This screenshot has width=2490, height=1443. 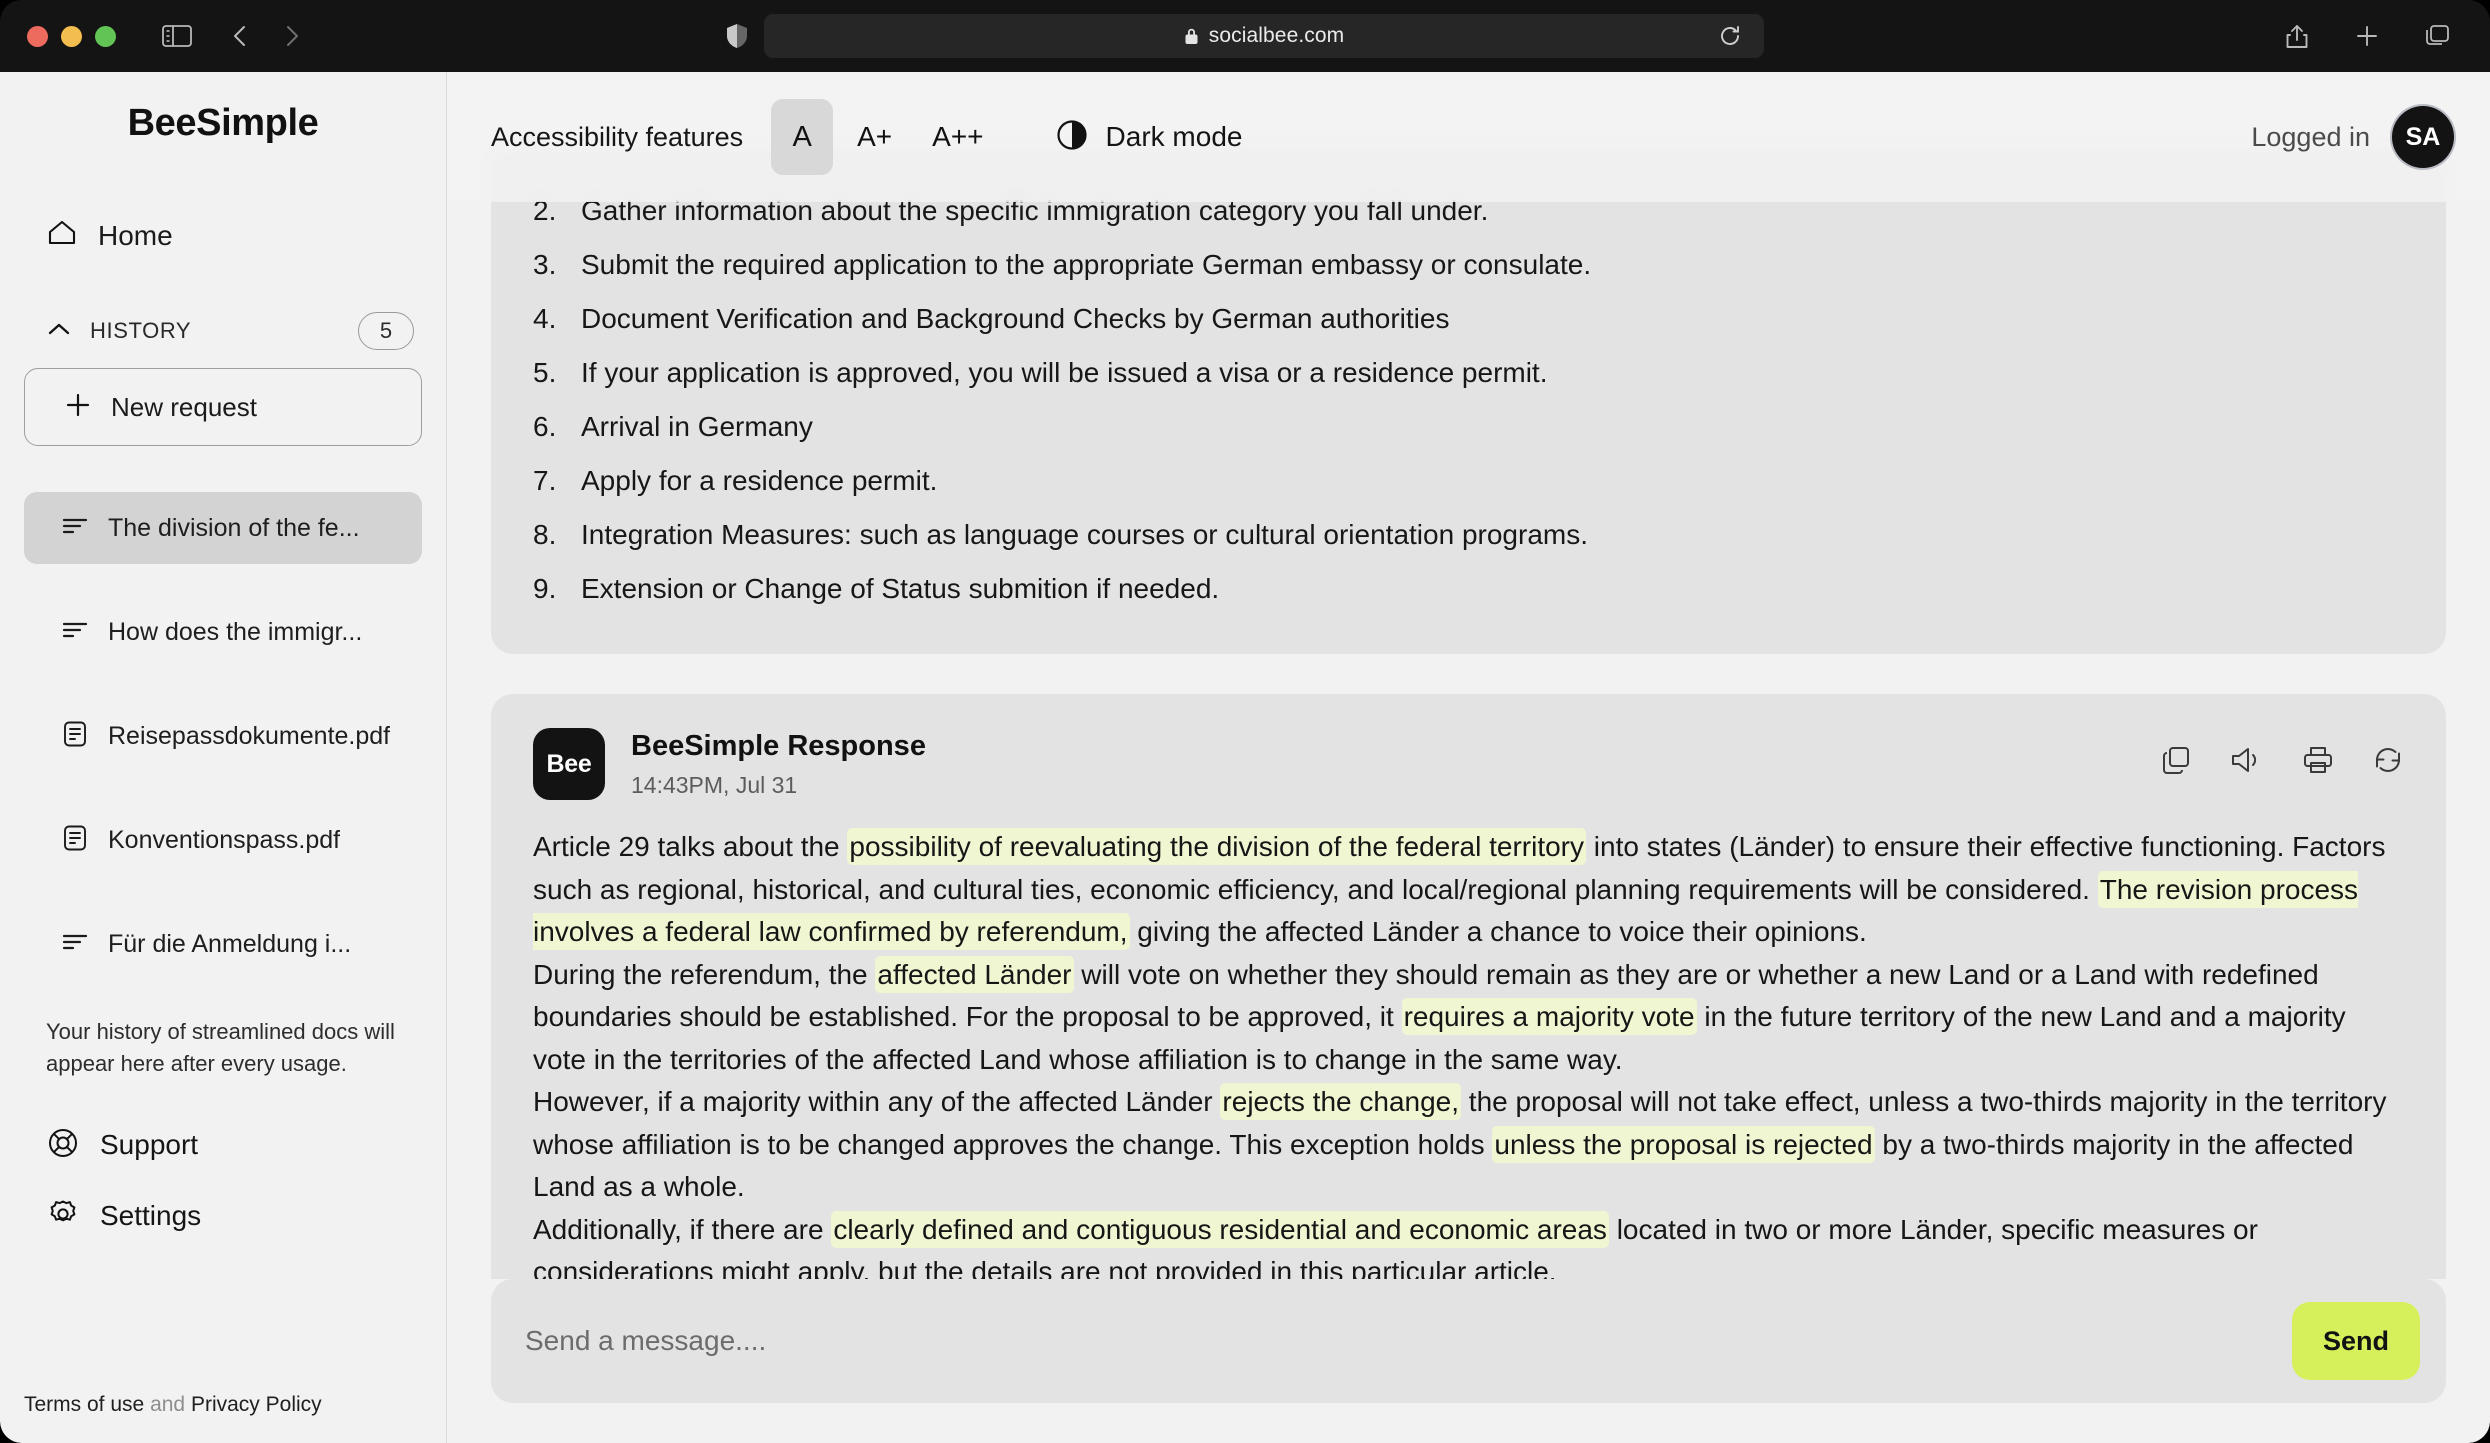 I want to click on font-size-a-plus-button: A+, so click(x=874, y=137).